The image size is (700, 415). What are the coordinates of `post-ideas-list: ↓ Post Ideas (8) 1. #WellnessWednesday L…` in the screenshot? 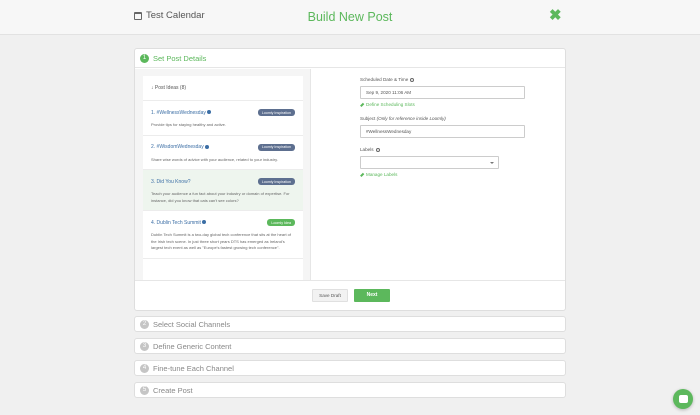 It's located at (223, 178).